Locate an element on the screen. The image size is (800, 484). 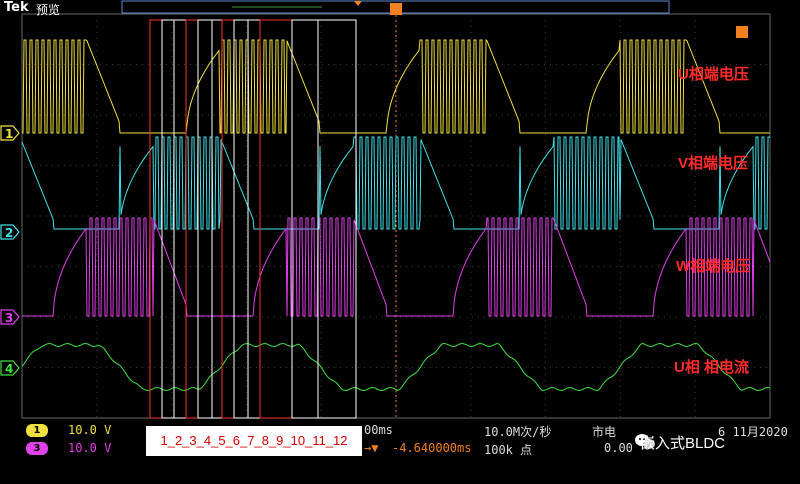
trigger-source: 市电 is located at coordinates (604, 431).